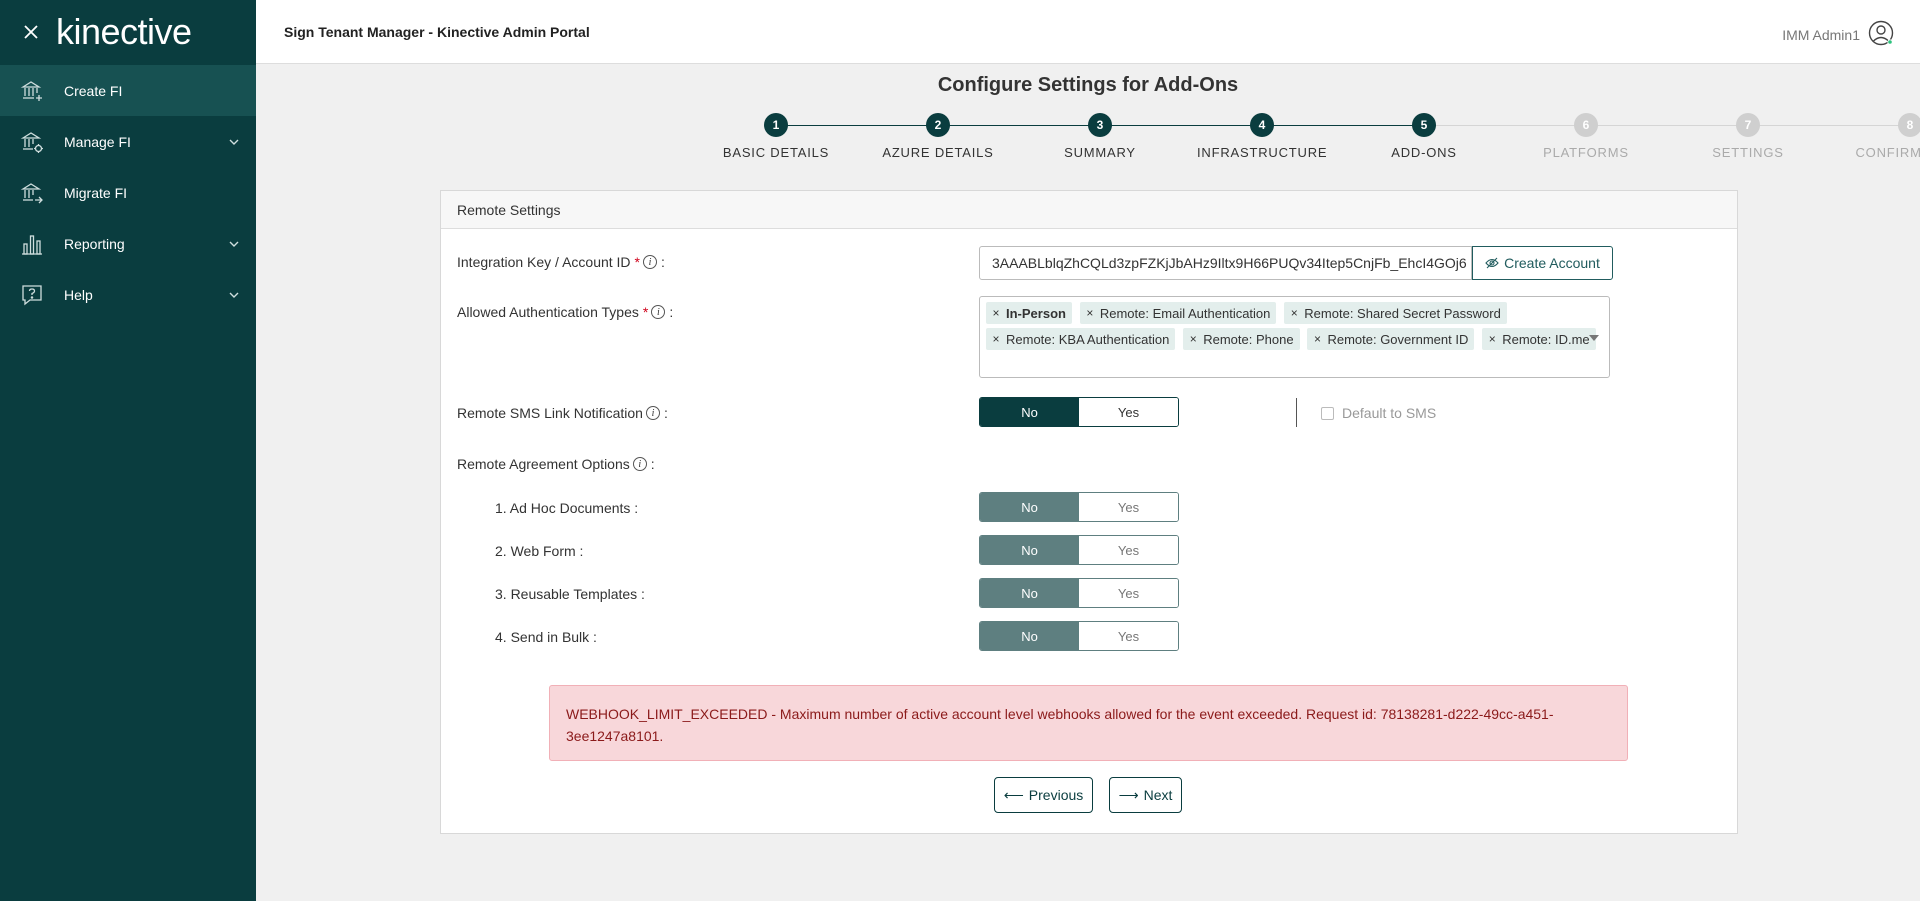  What do you see at coordinates (539, 551) in the screenshot?
I see `web-form-label: 2. Web Form :` at bounding box center [539, 551].